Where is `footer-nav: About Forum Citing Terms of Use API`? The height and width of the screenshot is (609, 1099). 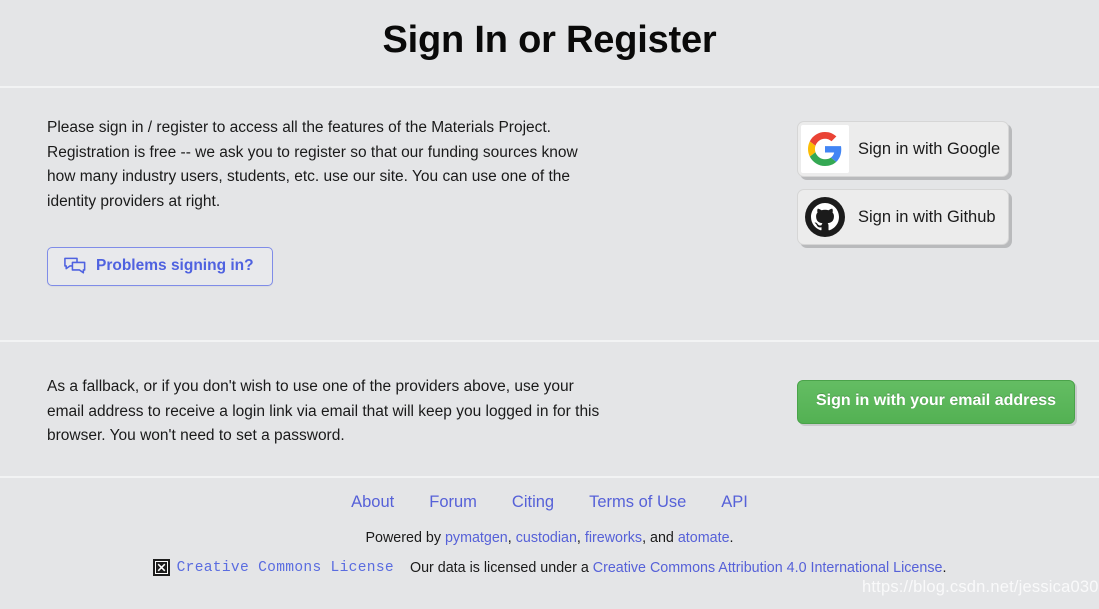
footer-nav: About Forum Citing Terms of Use API is located at coordinates (549, 502).